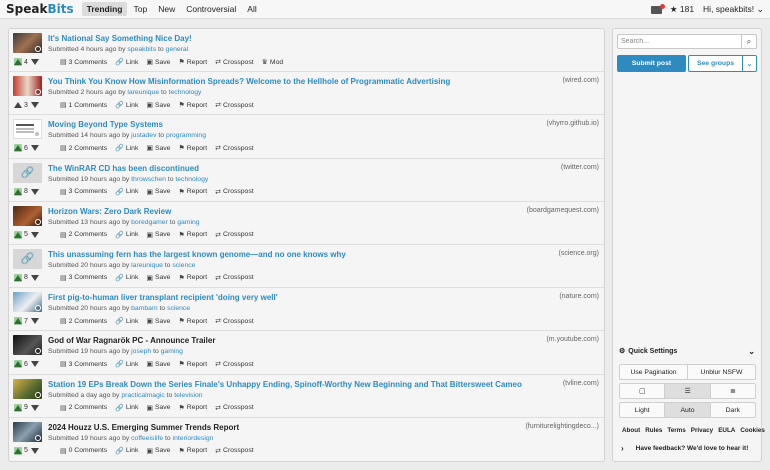 The width and height of the screenshot is (770, 470). Describe the element at coordinates (563, 210) in the screenshot. I see `post-domain: (boardgamequest.com)` at that location.